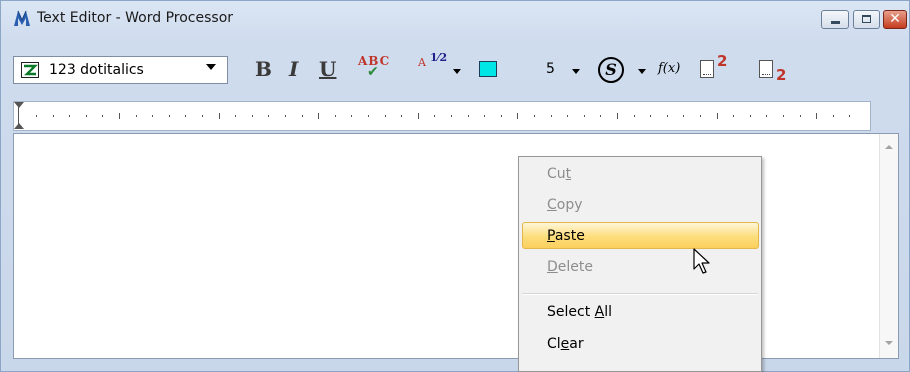 The image size is (910, 372). Describe the element at coordinates (640, 294) in the screenshot. I see `menu-separator` at that location.